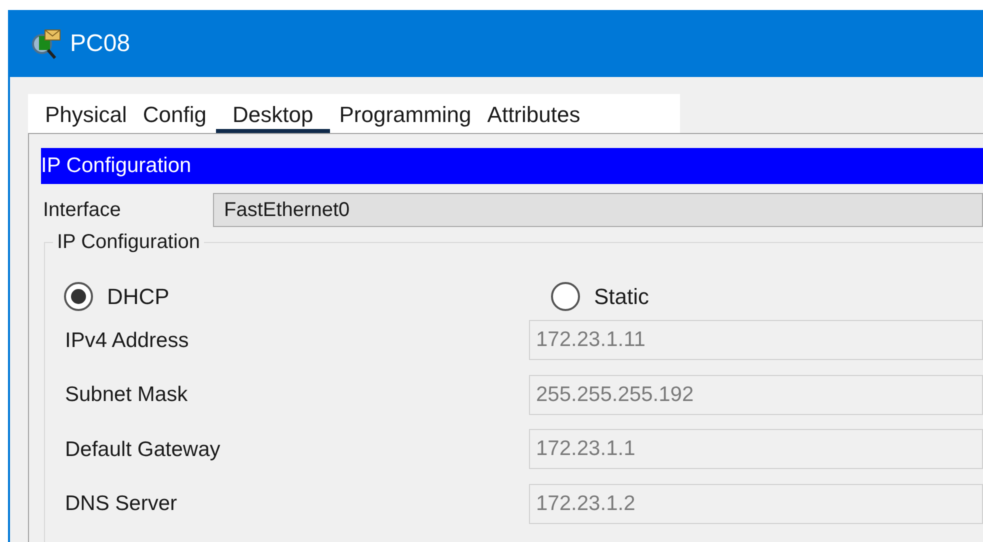  Describe the element at coordinates (273, 115) in the screenshot. I see `tab: Desktop` at that location.